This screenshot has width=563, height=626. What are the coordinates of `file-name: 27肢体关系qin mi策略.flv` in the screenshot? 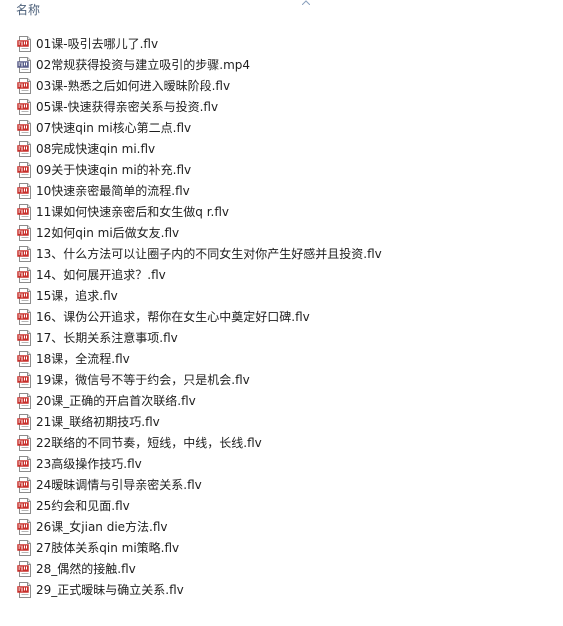 It's located at (108, 548).